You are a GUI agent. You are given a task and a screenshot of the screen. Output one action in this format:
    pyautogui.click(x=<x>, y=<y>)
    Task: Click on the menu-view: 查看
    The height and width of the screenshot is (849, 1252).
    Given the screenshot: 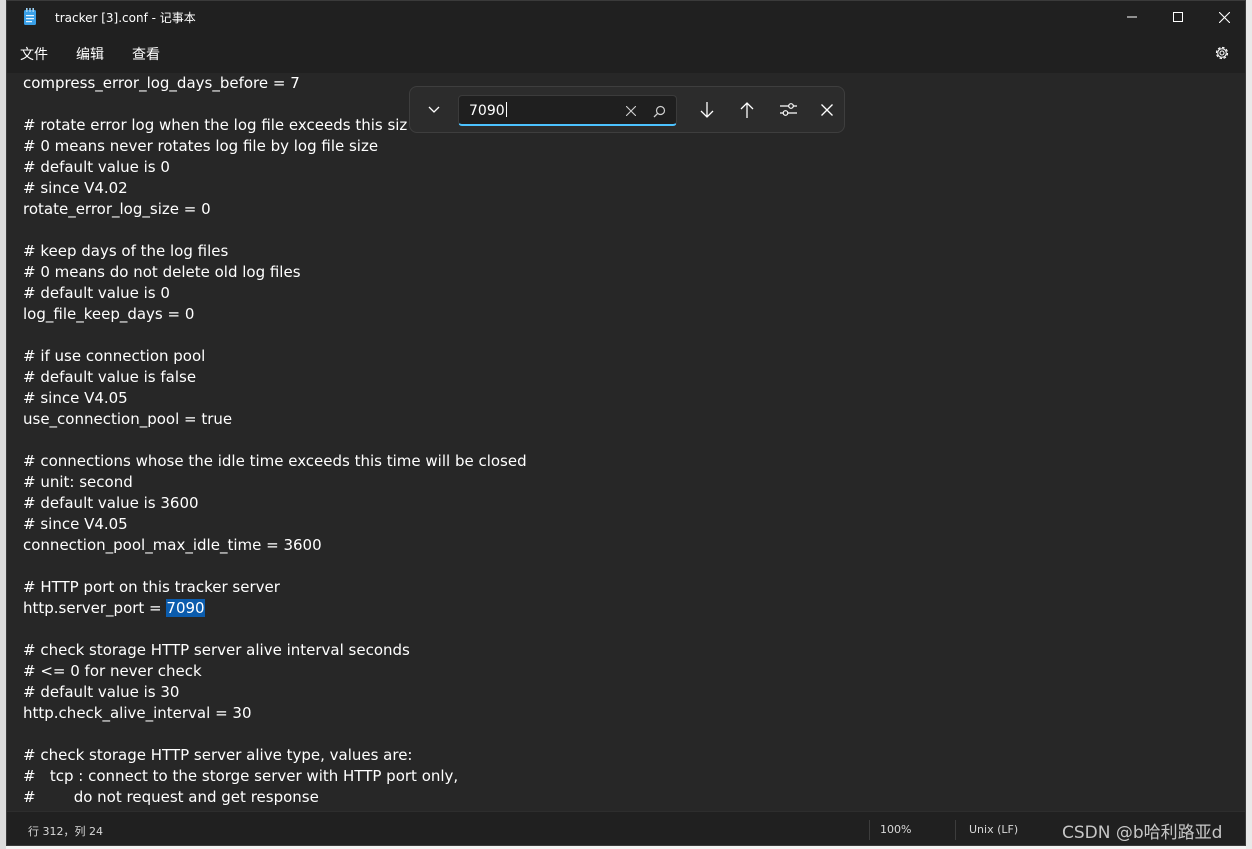 What is the action you would take?
    pyautogui.click(x=146, y=54)
    